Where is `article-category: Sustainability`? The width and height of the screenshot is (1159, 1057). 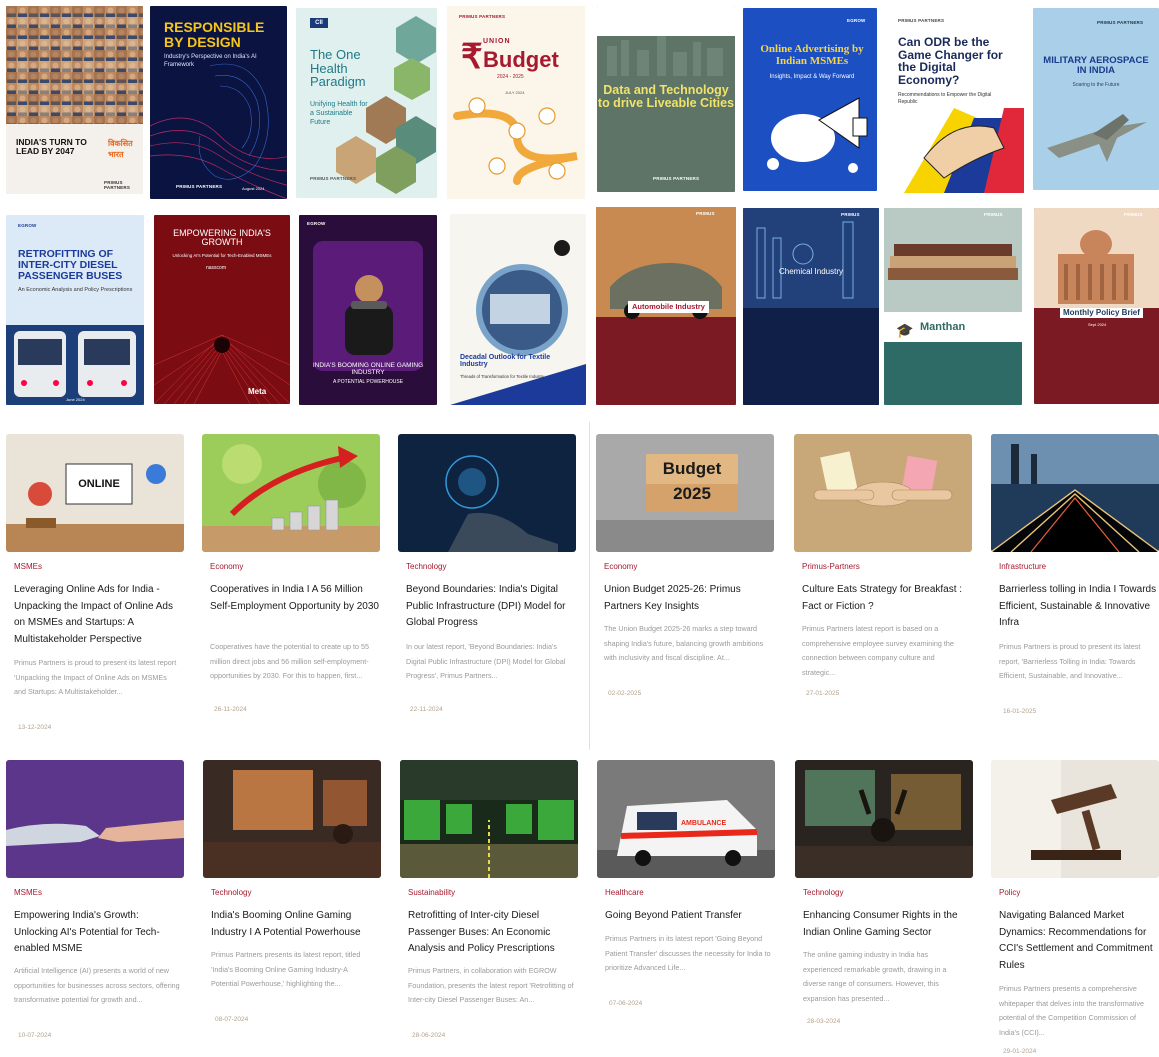
article-category: Sustainability is located at coordinates (431, 892).